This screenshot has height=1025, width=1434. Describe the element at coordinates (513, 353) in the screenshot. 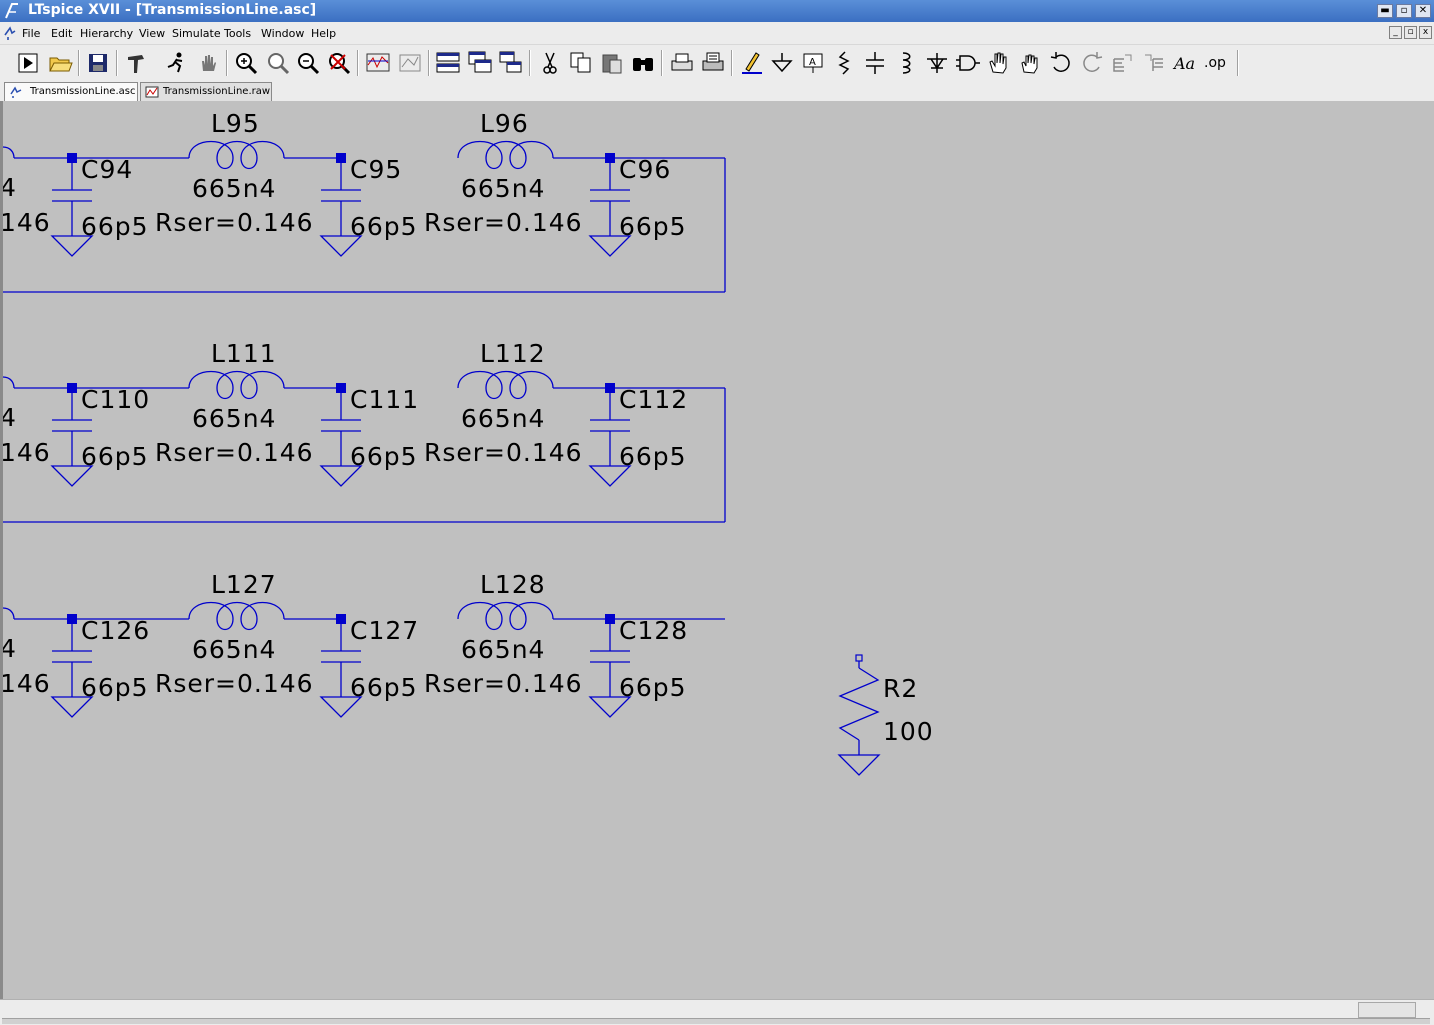

I see `inductor-name: L112` at that location.